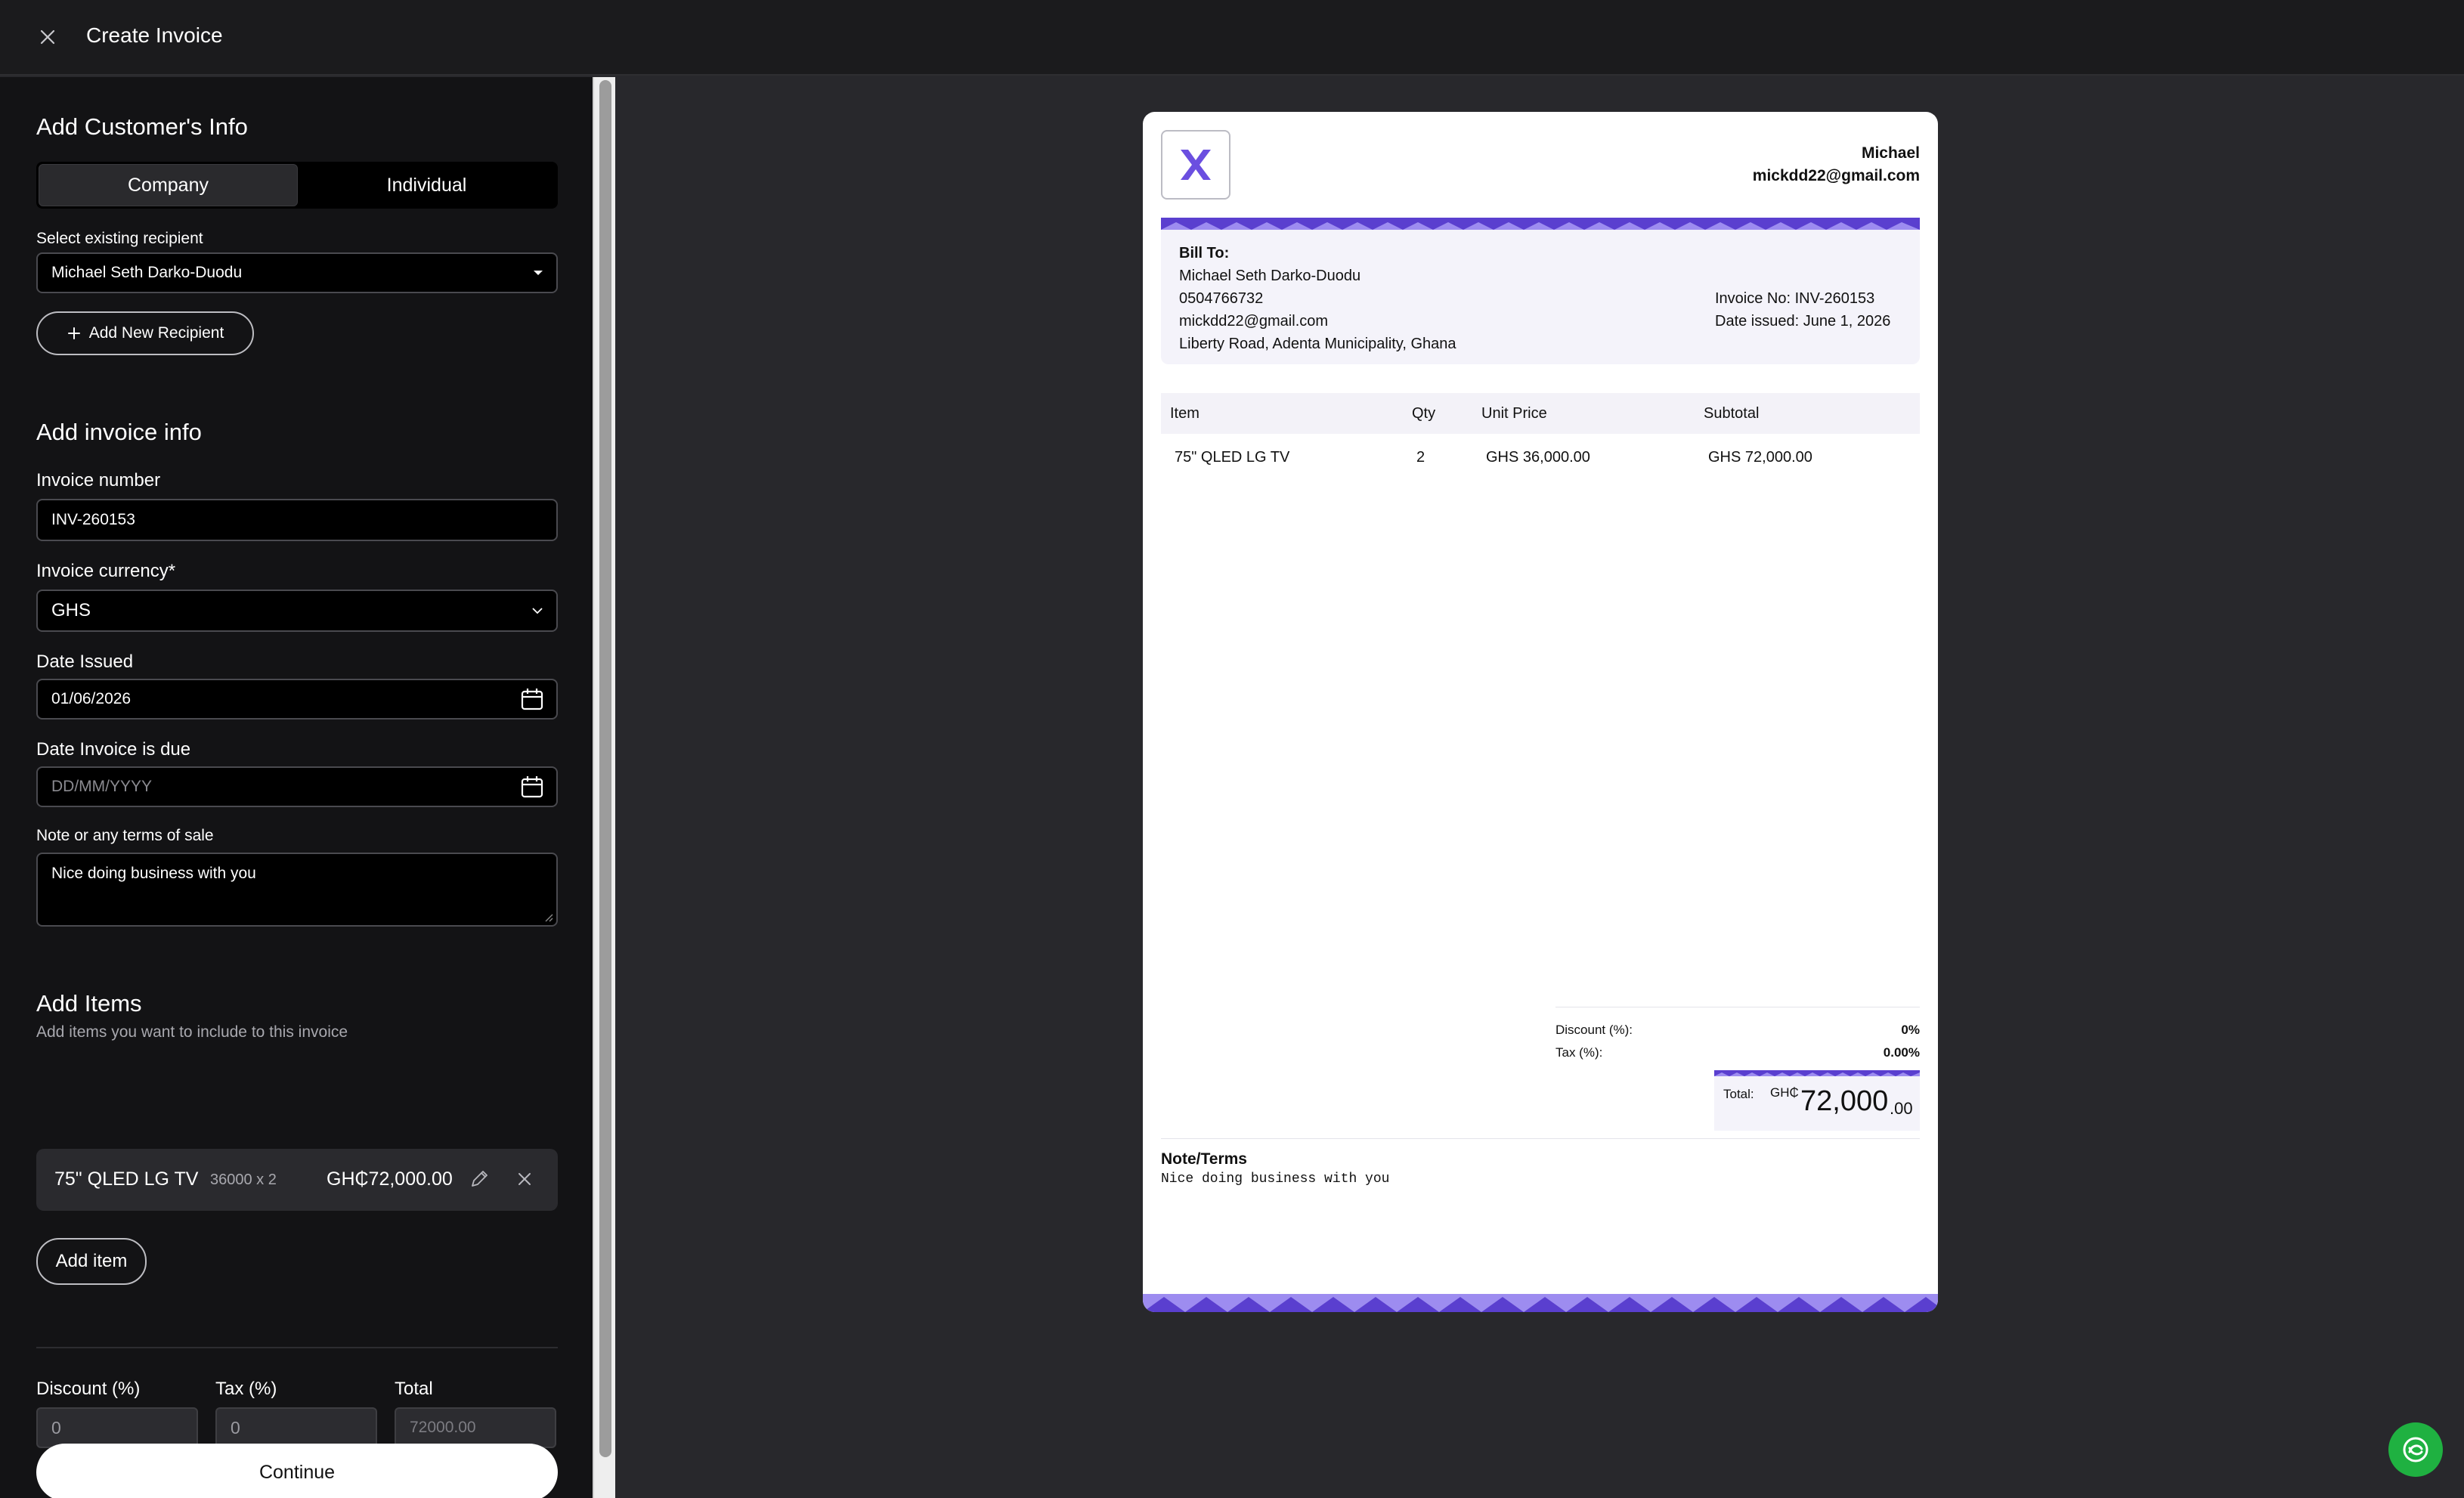  Describe the element at coordinates (1317, 344) in the screenshot. I see `bill-to-address: Liberty Road, Adenta Municipality, Ghana` at that location.